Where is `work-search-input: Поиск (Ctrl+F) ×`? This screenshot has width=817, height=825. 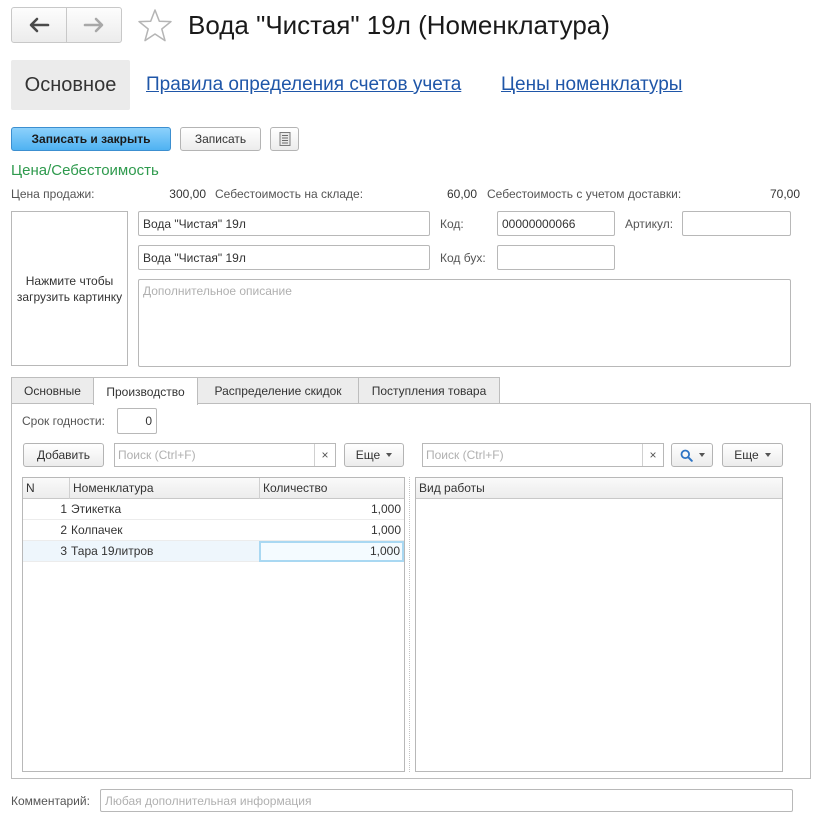
work-search-input: Поиск (Ctrl+F) × is located at coordinates (543, 455).